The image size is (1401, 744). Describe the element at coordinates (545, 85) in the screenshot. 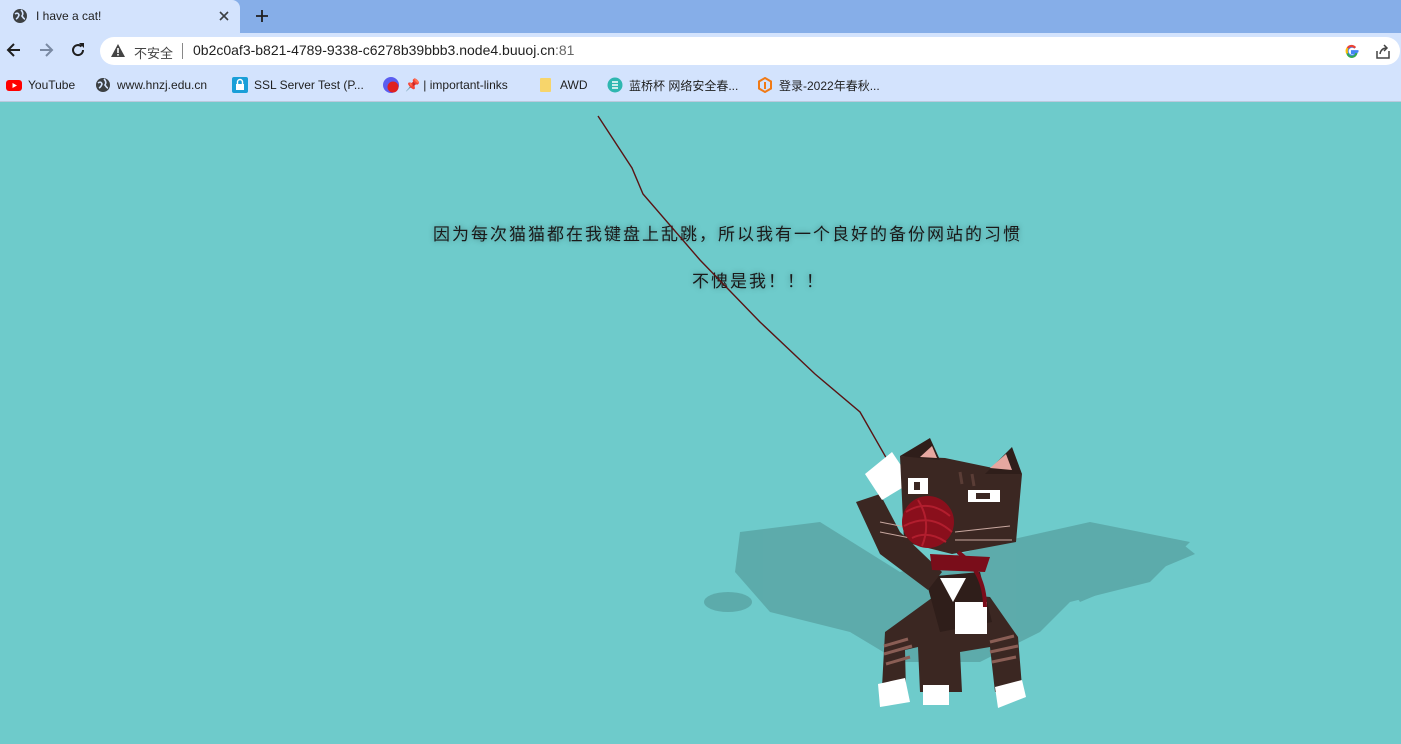

I see `folder-icon` at that location.